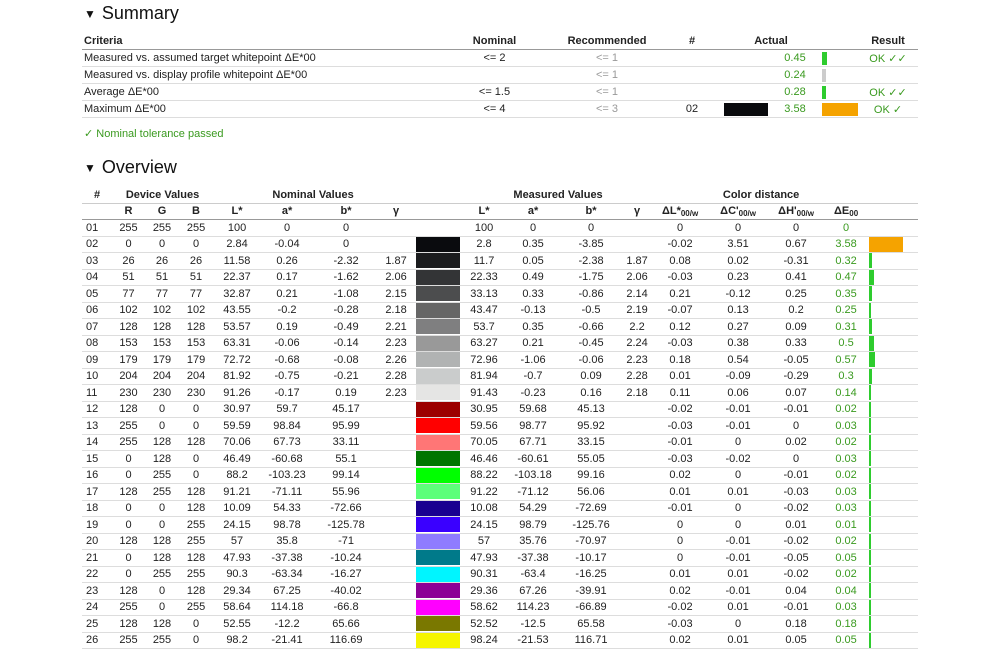 Image resolution: width=999 pixels, height=663 pixels. I want to click on measured-a-header: a*, so click(533, 211).